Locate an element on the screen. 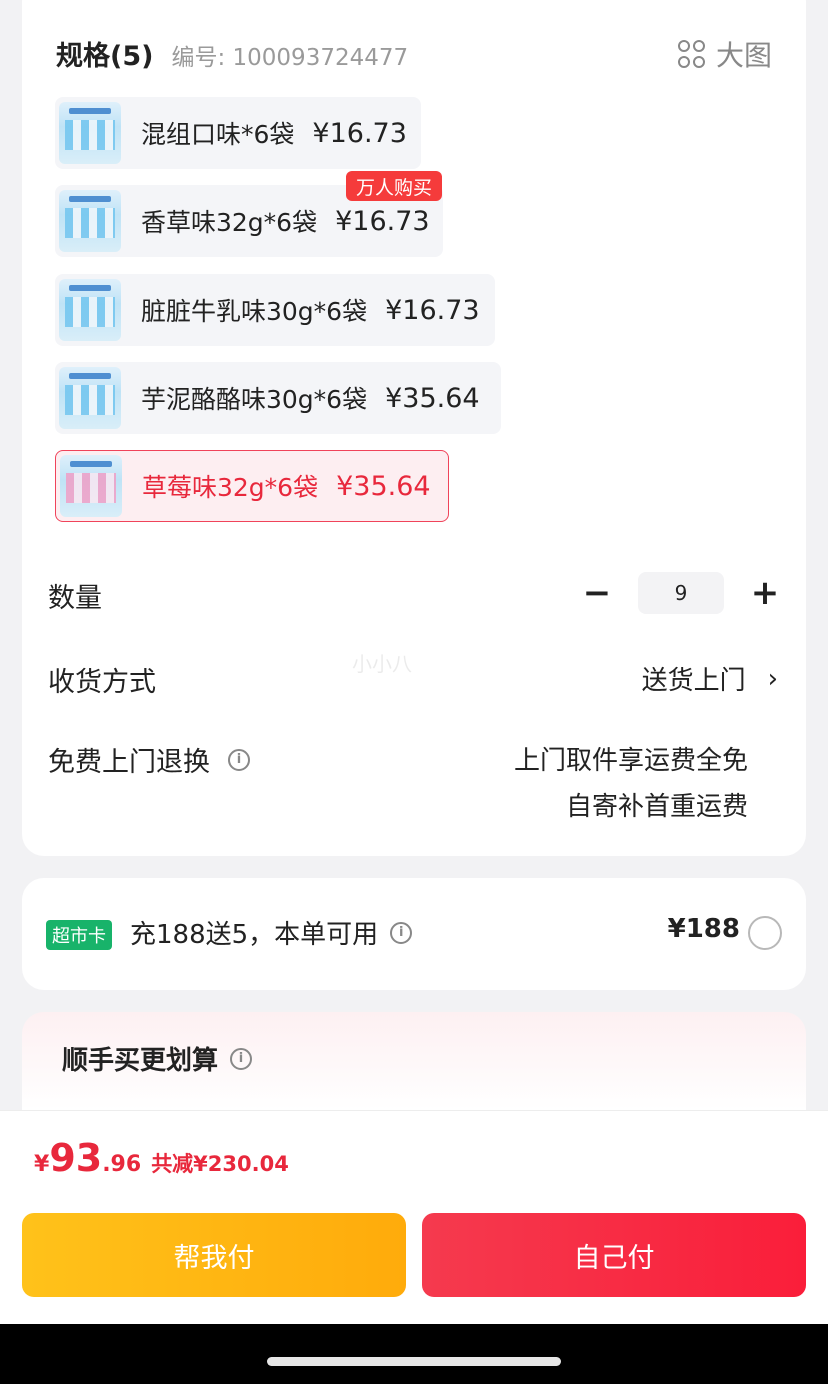 The image size is (828, 1384). plus-button: + is located at coordinates (765, 593).